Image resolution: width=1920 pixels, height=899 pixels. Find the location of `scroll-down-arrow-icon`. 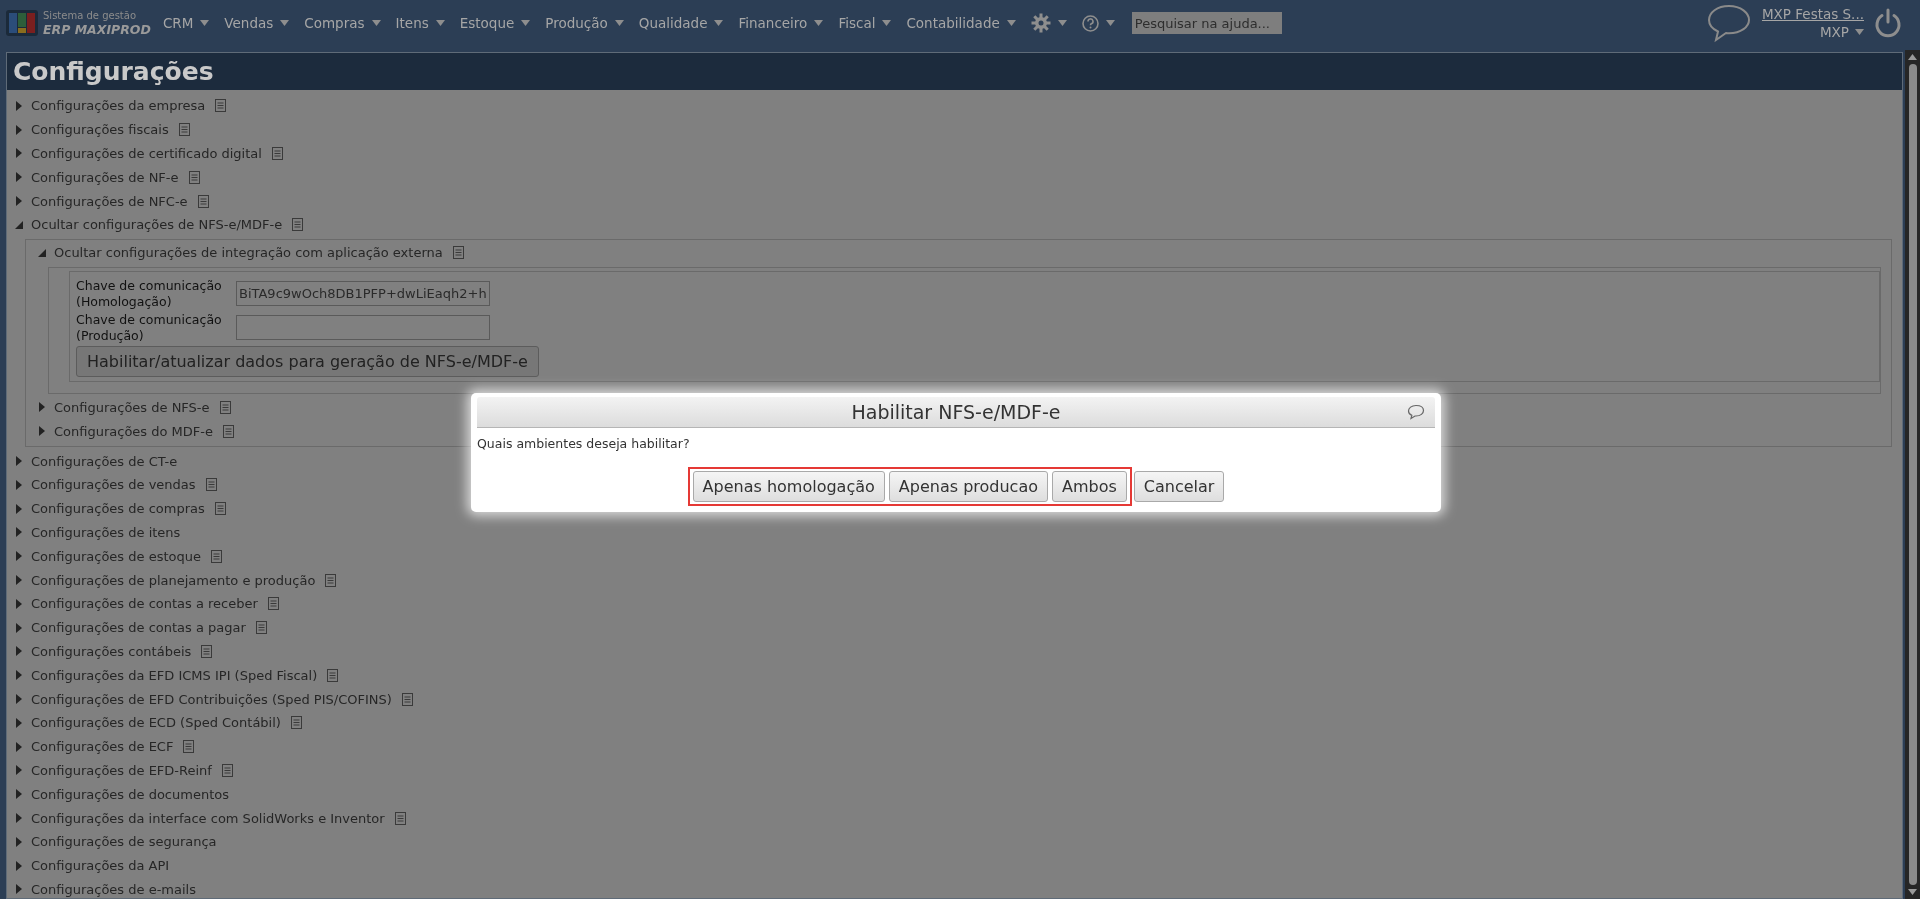

scroll-down-arrow-icon is located at coordinates (1912, 892).